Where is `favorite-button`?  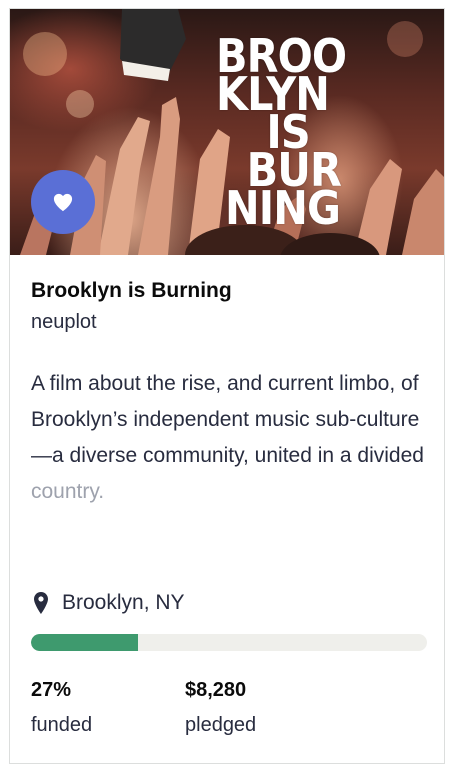 favorite-button is located at coordinates (63, 202).